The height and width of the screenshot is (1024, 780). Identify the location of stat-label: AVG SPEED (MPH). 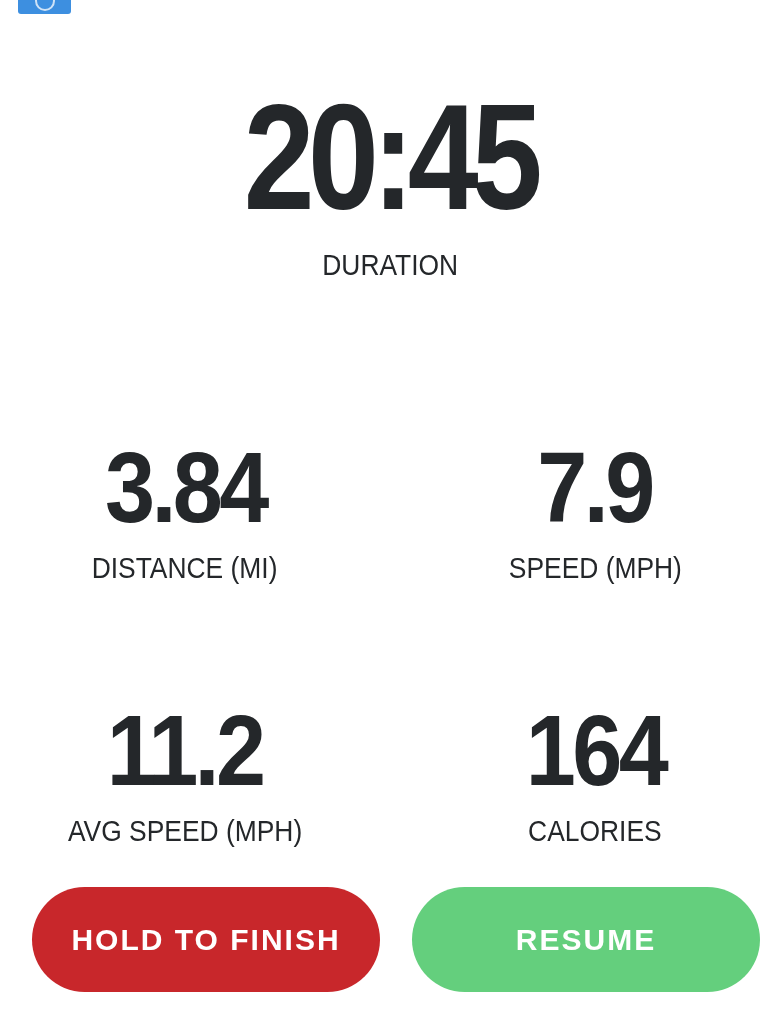
(185, 831).